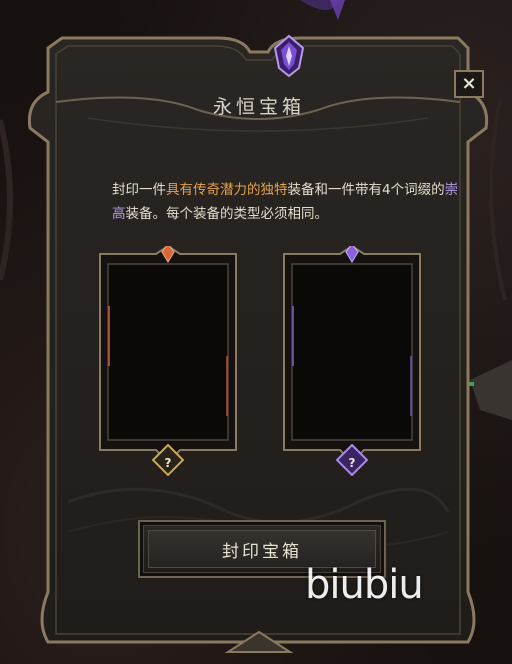  Describe the element at coordinates (258, 107) in the screenshot. I see `dialog-title: 永恒宝箱` at that location.